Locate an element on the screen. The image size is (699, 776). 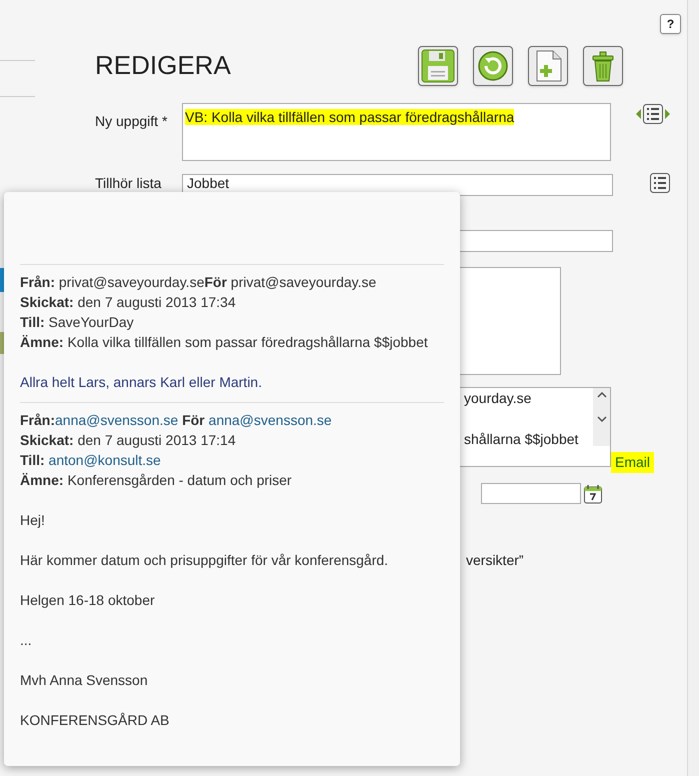
scroll-down-icon is located at coordinates (601, 419).